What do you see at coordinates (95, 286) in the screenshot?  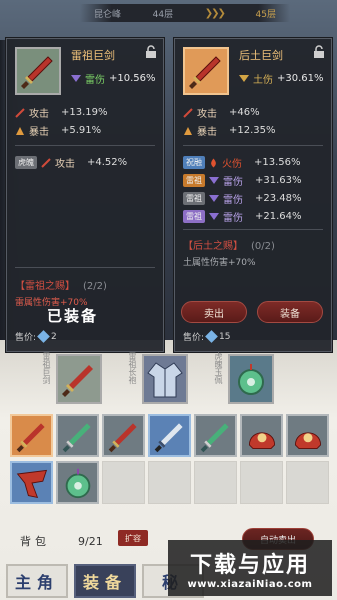 I see `set-count: (2/2)` at bounding box center [95, 286].